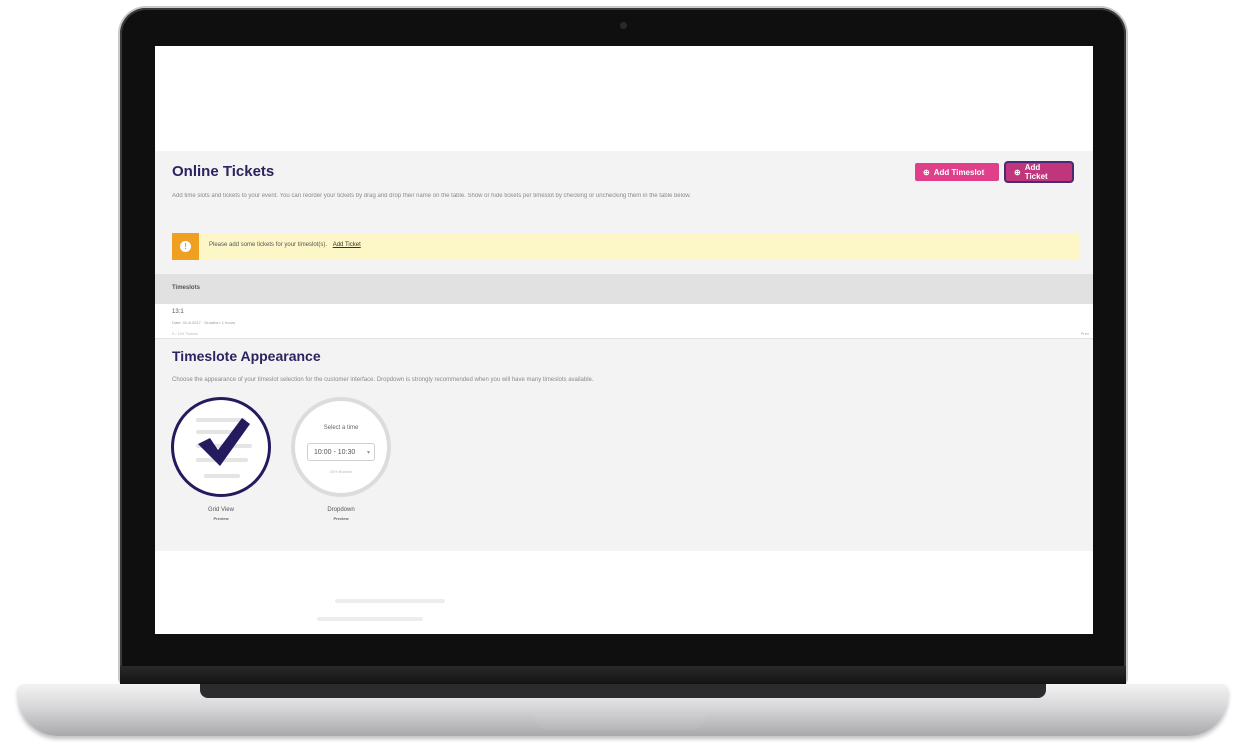  Describe the element at coordinates (623, 676) in the screenshot. I see `laptop-hinge` at that location.